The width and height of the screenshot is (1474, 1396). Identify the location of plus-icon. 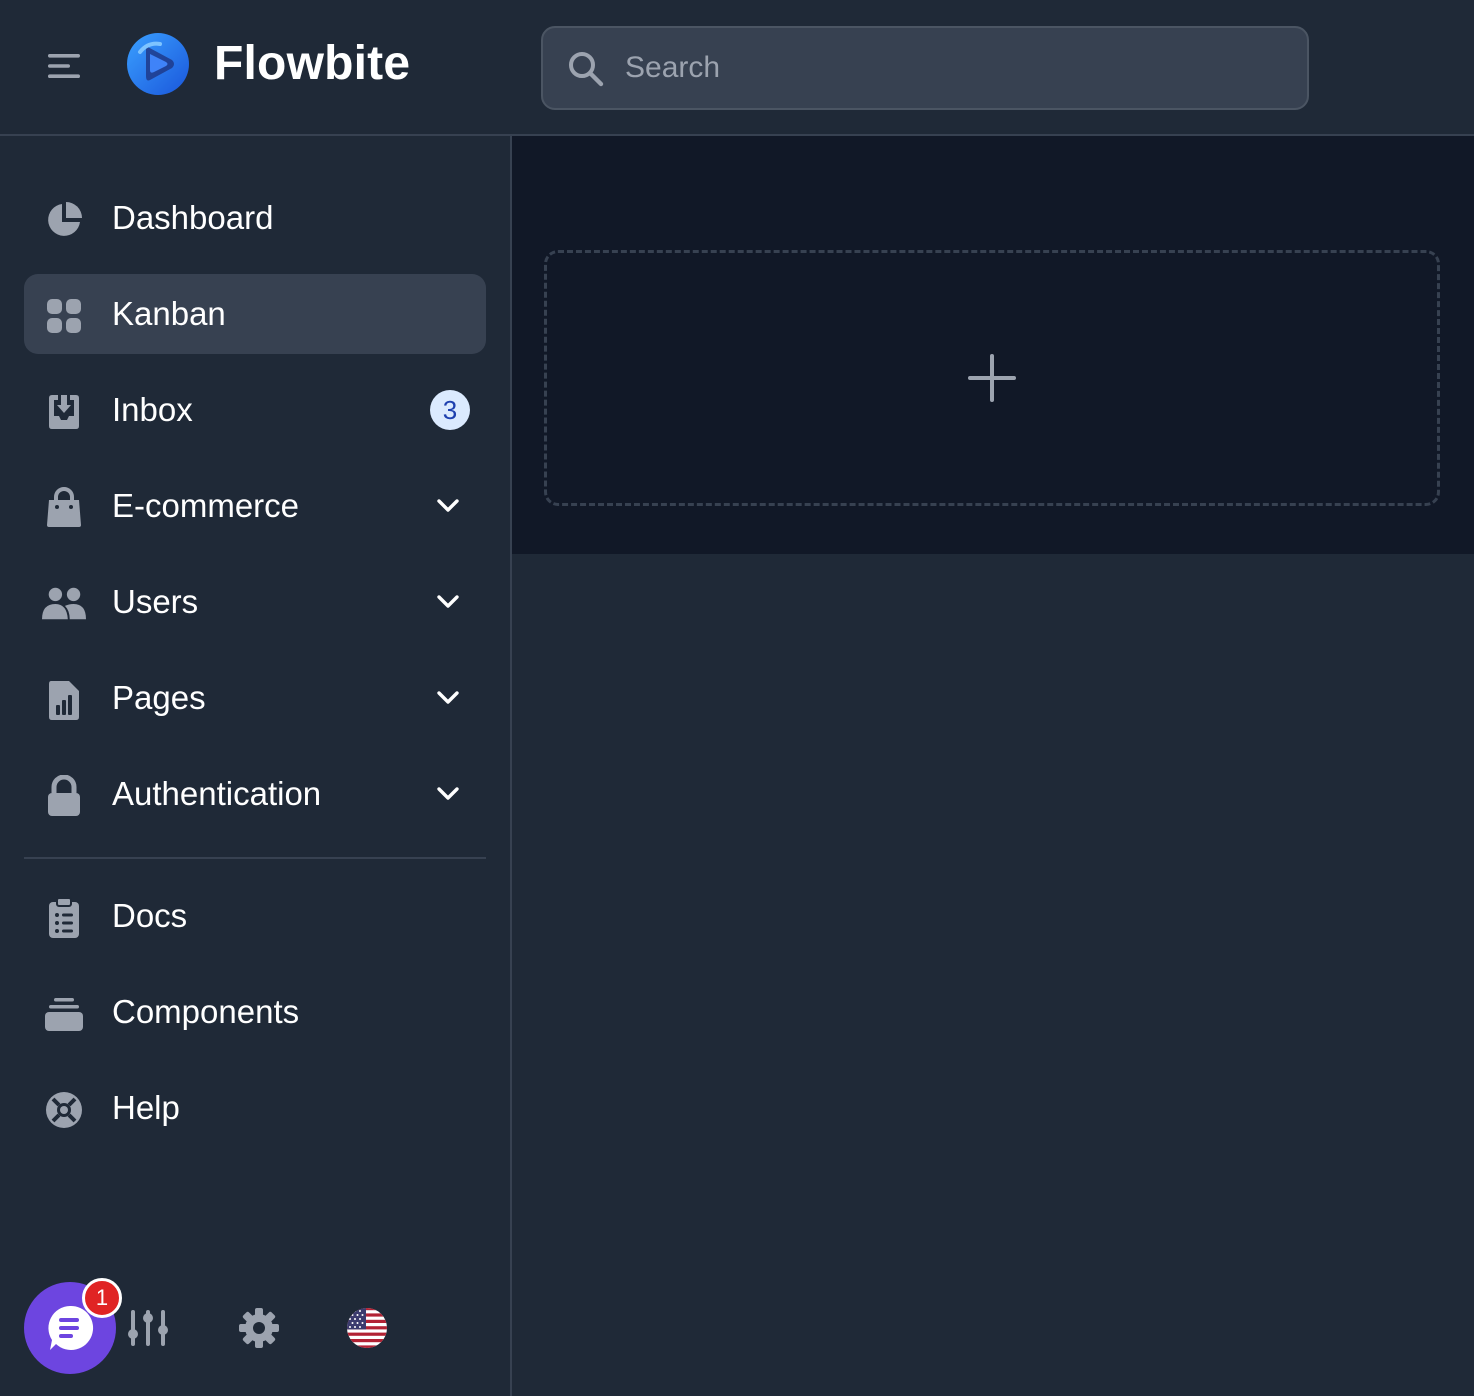
(992, 378).